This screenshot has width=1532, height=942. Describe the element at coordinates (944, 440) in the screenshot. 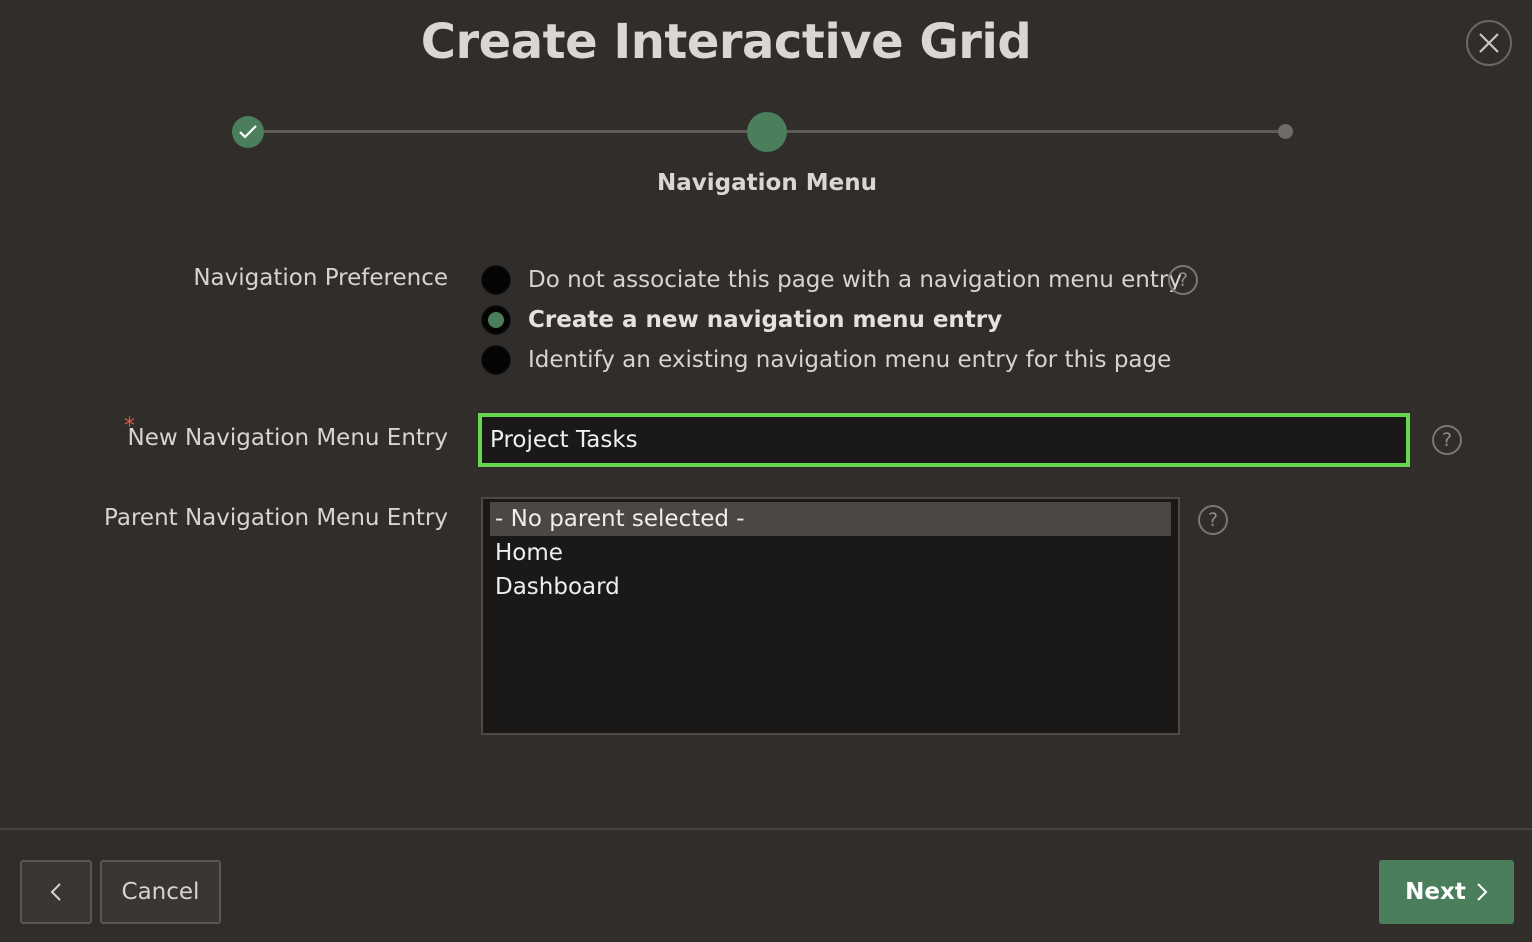

I see `new-navigation-menu-entry-input` at that location.